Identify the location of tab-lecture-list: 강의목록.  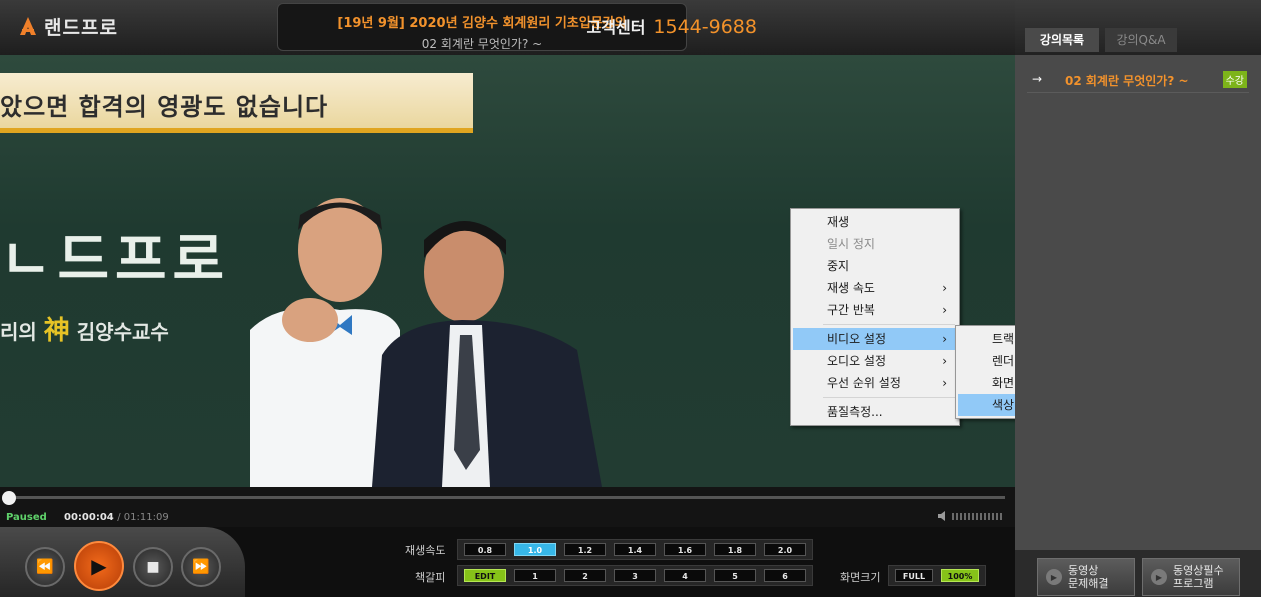
(1062, 40).